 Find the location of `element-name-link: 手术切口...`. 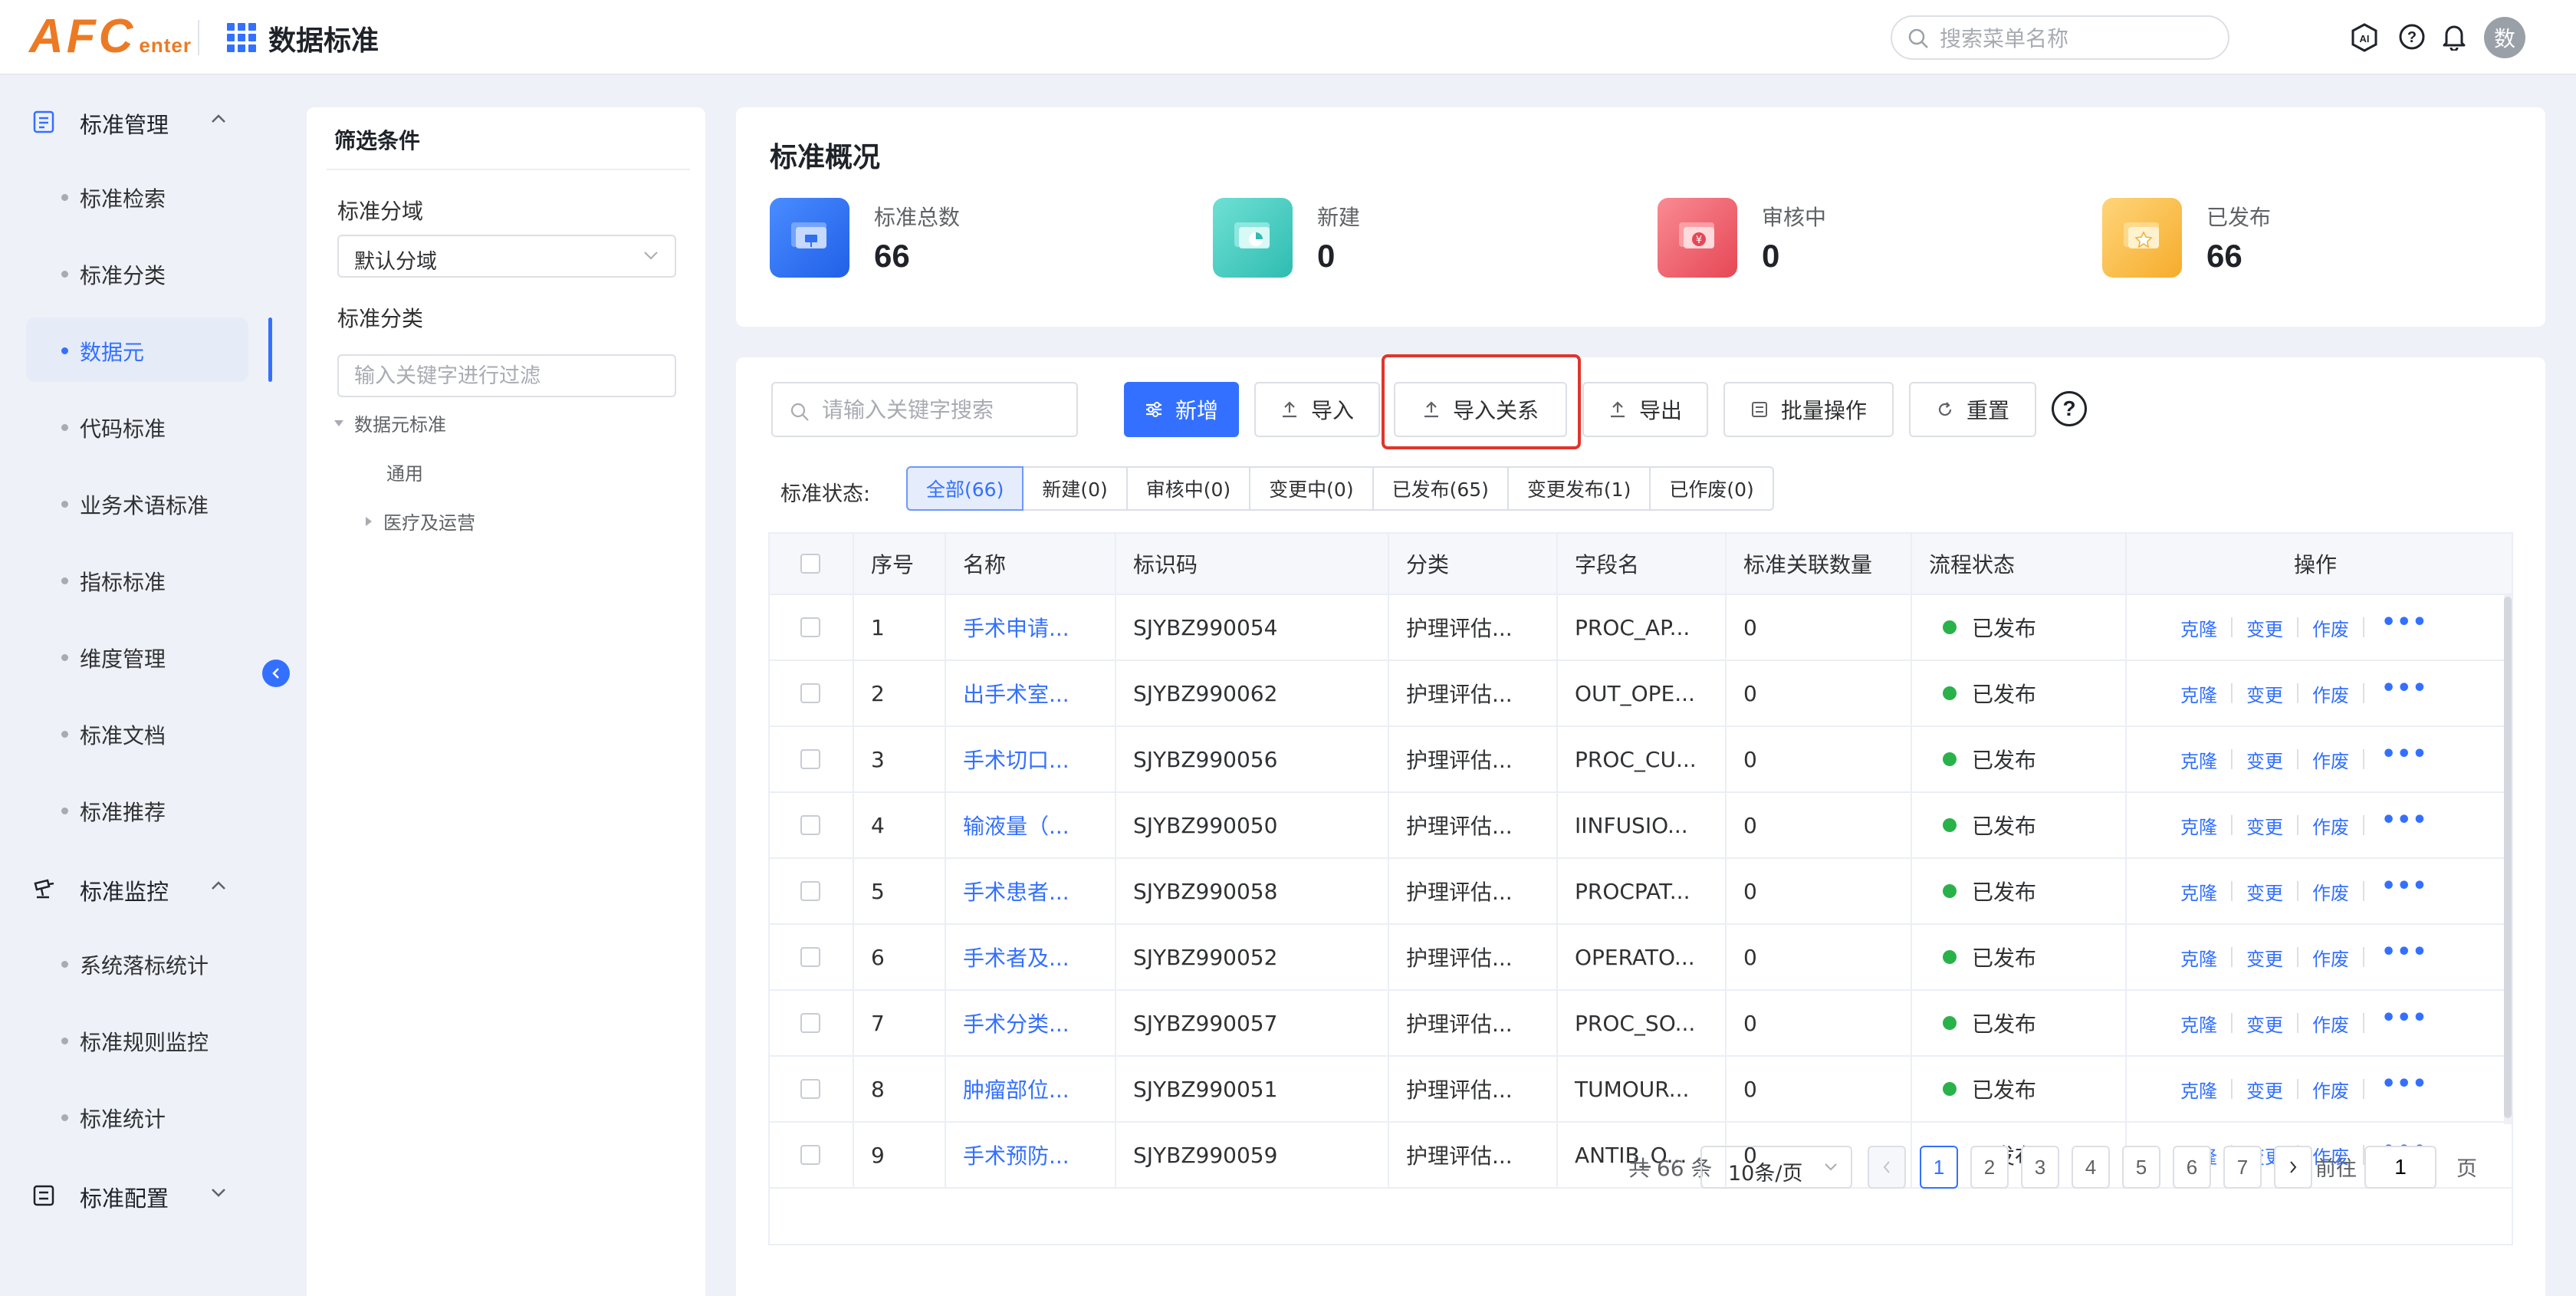

element-name-link: 手术切口... is located at coordinates (1016, 759).